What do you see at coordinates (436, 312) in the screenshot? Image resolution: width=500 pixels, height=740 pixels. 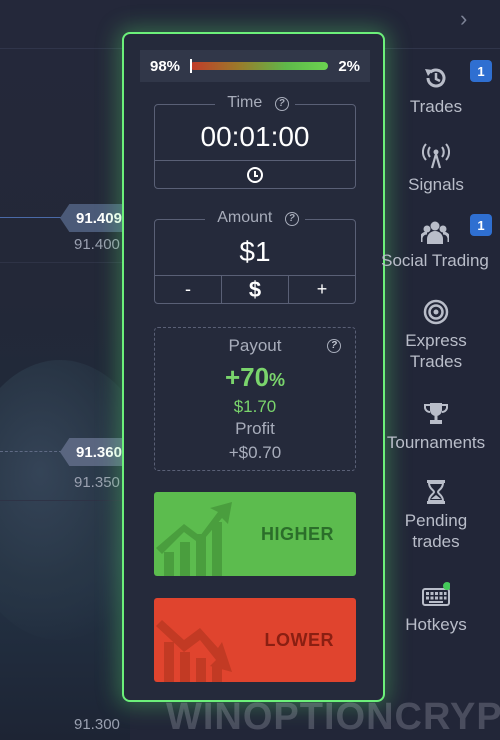 I see `target-icon` at bounding box center [436, 312].